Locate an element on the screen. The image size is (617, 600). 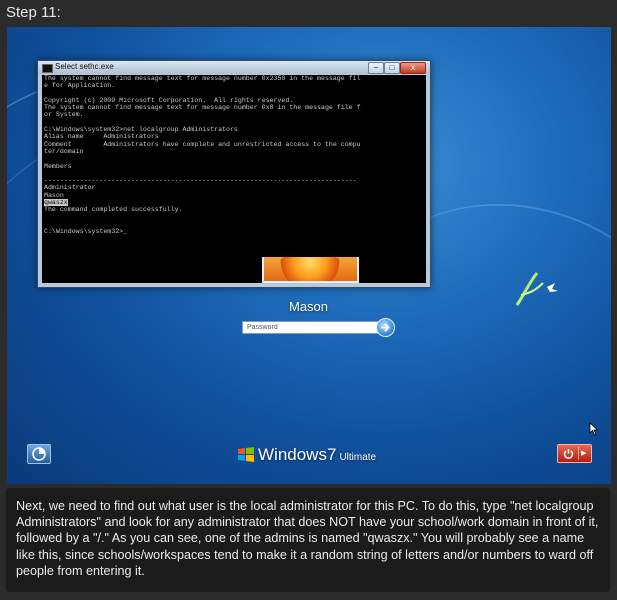
ease-of-access-button is located at coordinates (39, 454).